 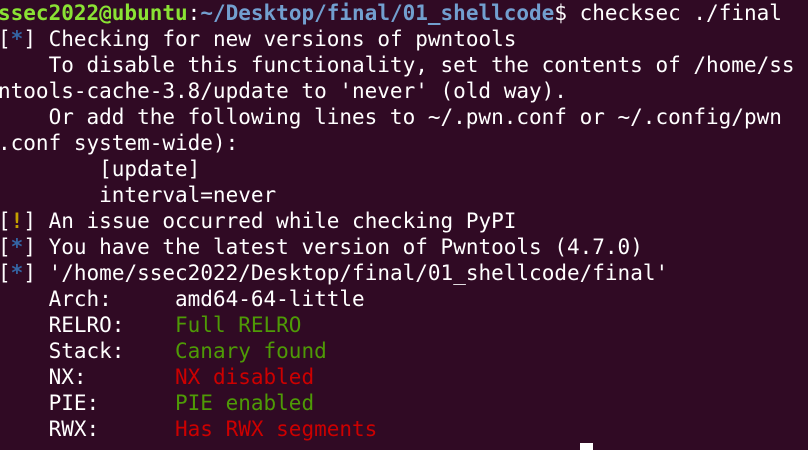 What do you see at coordinates (119, 143) in the screenshot?
I see `output-line: .conf system-wide):` at bounding box center [119, 143].